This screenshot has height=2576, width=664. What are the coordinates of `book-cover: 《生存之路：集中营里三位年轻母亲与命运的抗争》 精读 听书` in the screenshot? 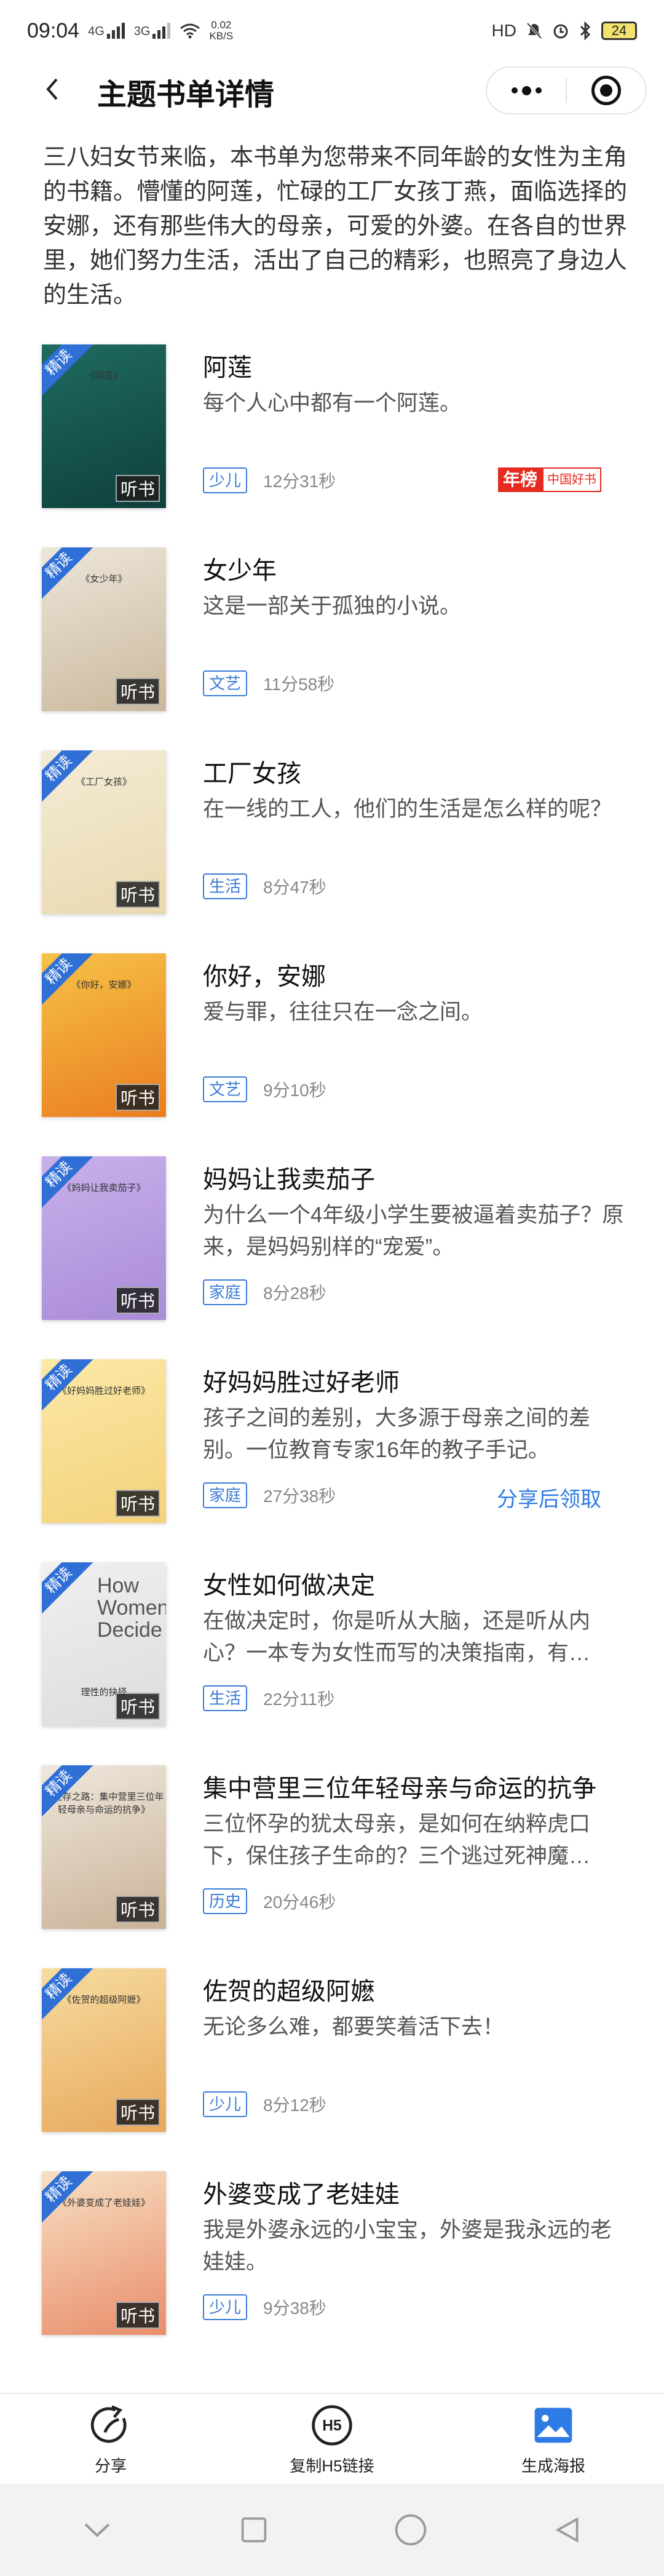 It's located at (104, 1847).